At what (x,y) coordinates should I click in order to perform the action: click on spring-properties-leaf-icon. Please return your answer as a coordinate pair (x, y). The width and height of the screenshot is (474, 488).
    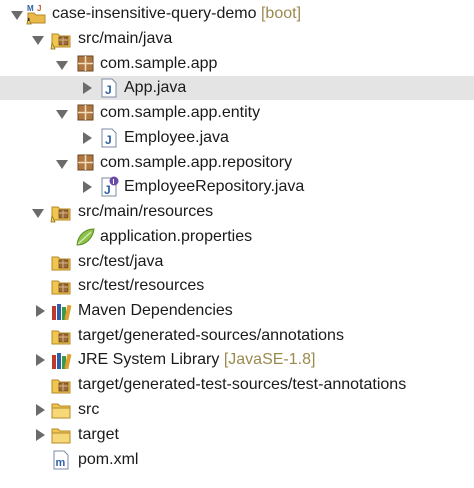
    Looking at the image, I should click on (85, 237).